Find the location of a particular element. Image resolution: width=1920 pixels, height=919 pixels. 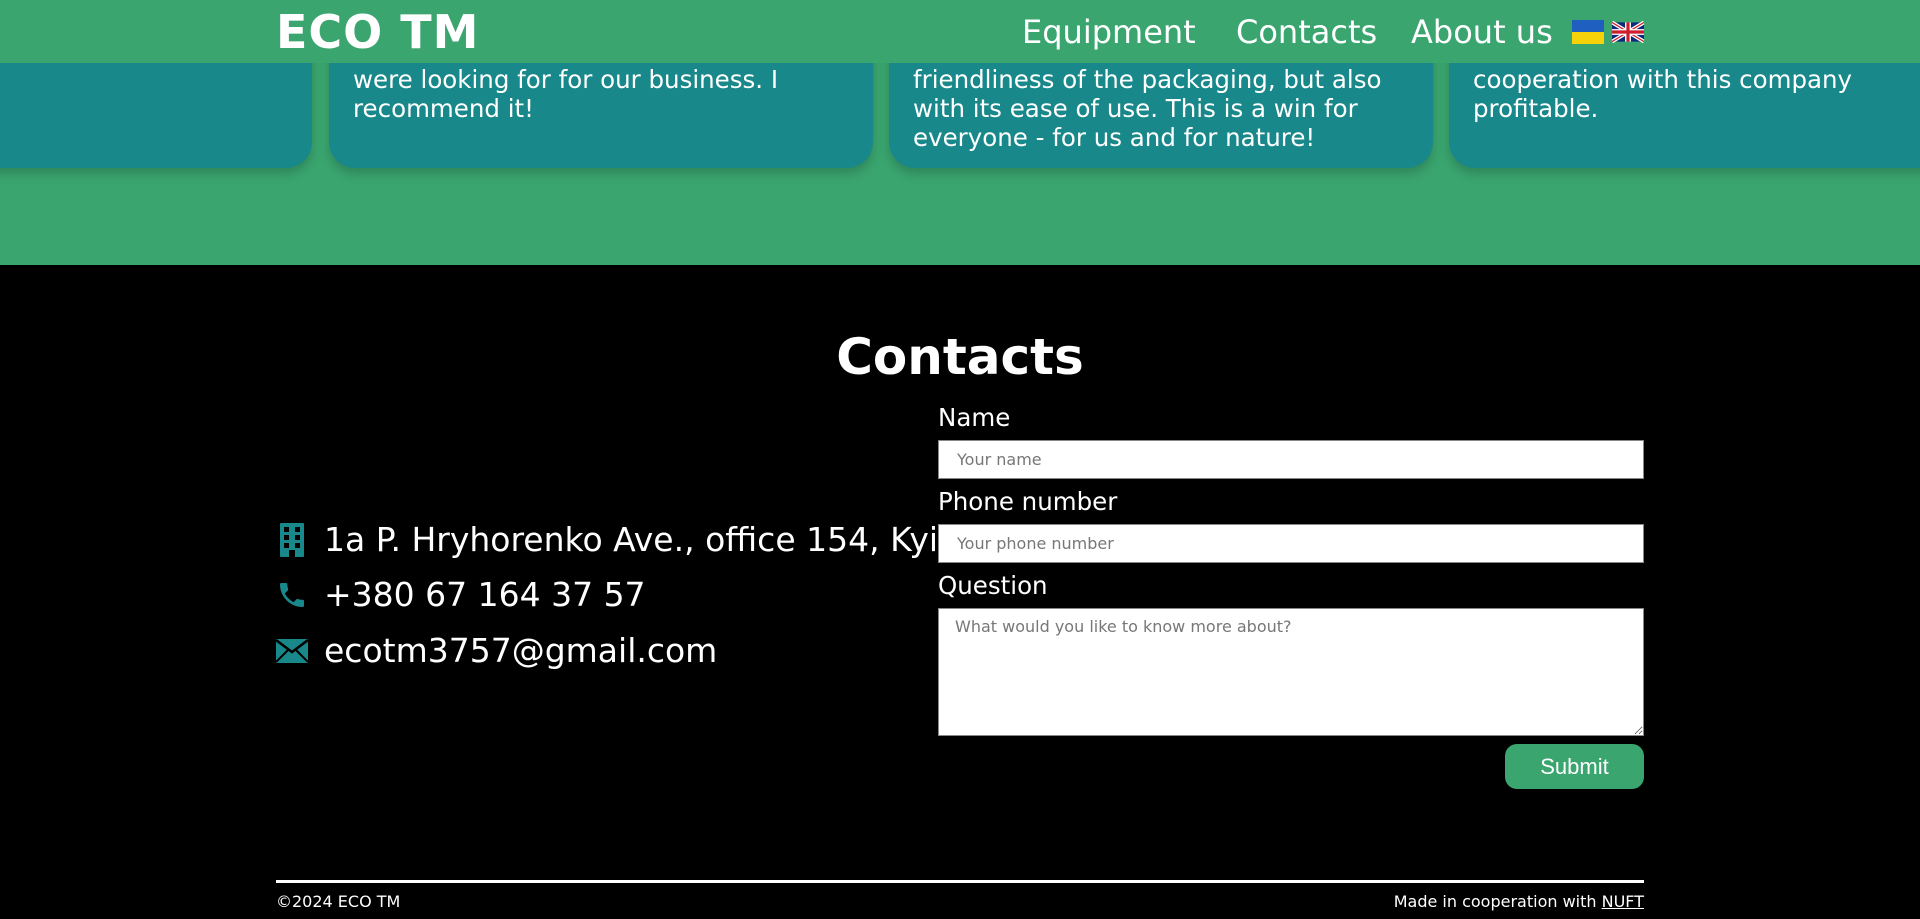

nav-contacts: Contacts is located at coordinates (1306, 32).